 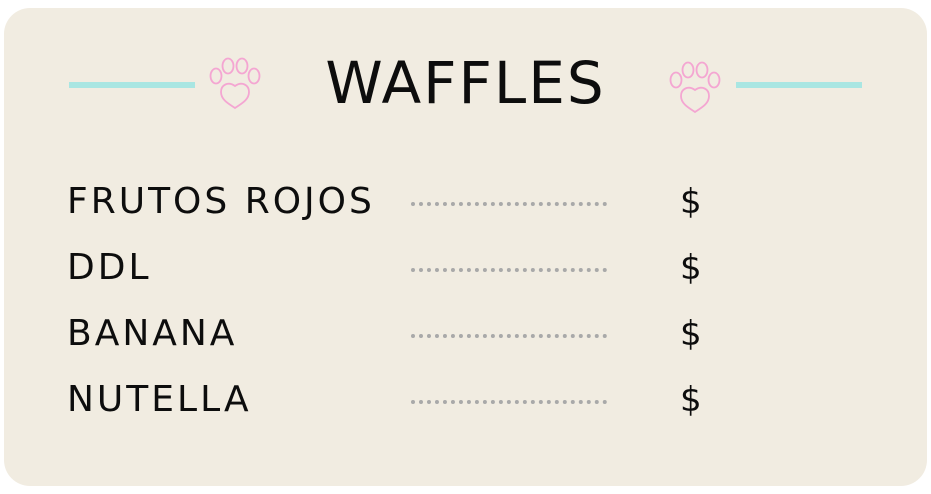 What do you see at coordinates (109, 267) in the screenshot?
I see `menu-item-name: DDL` at bounding box center [109, 267].